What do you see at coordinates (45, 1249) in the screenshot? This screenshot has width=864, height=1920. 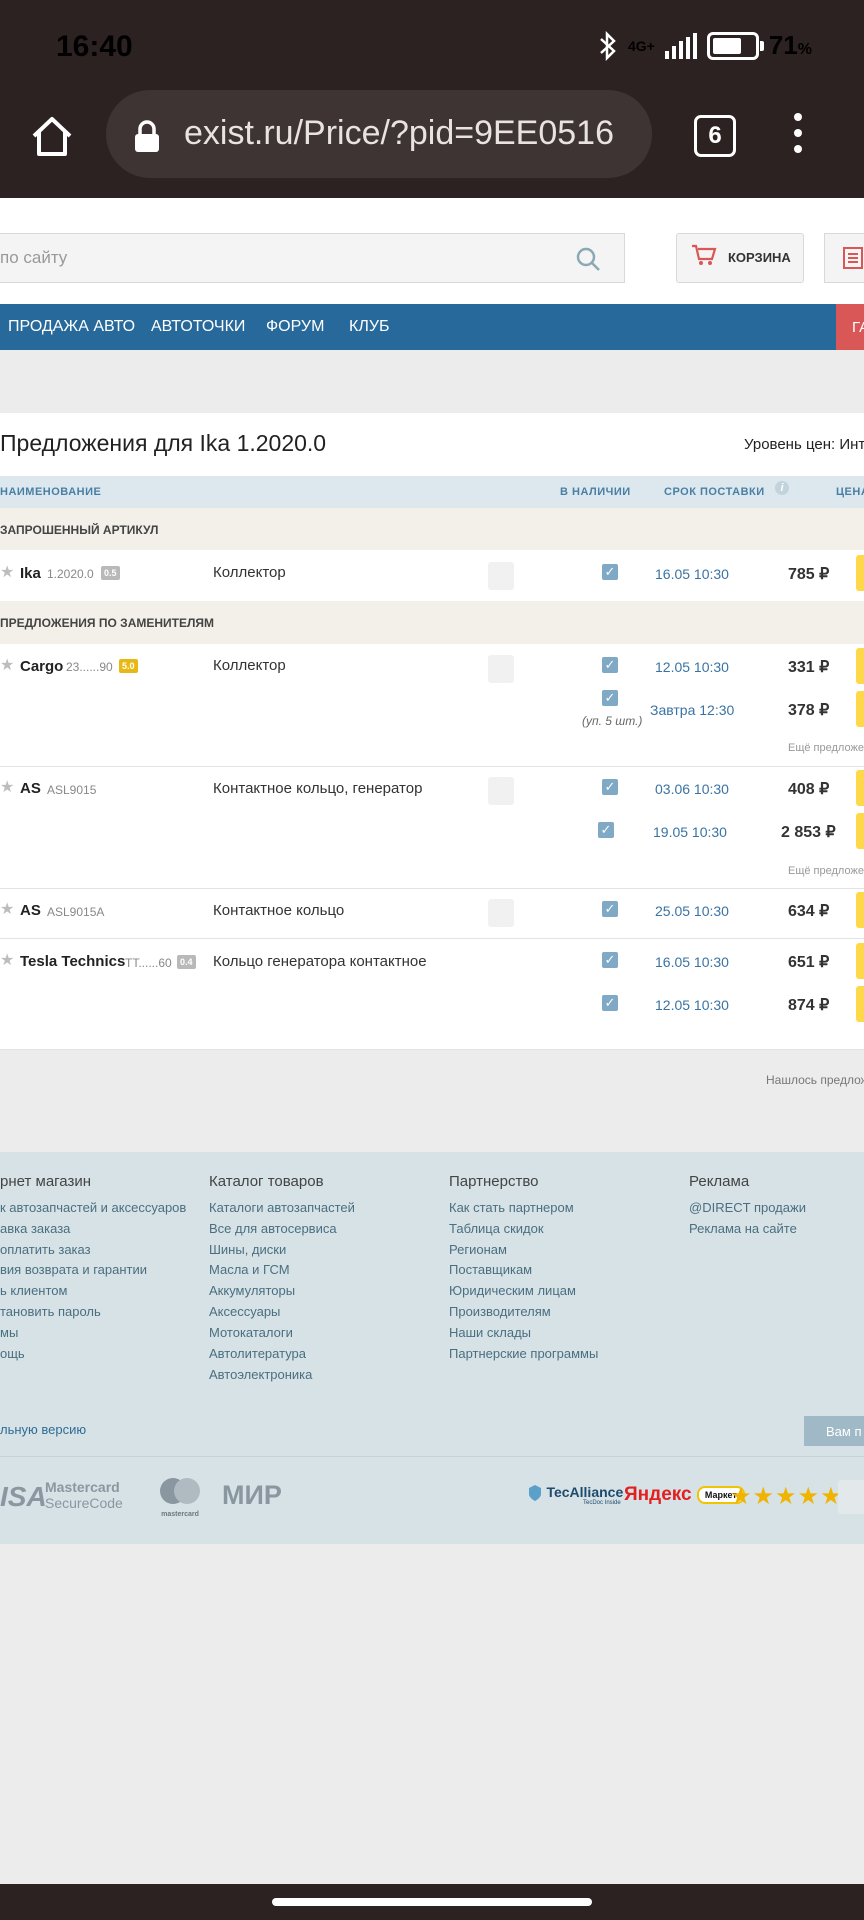 I see `footer-link: оплатить заказ` at bounding box center [45, 1249].